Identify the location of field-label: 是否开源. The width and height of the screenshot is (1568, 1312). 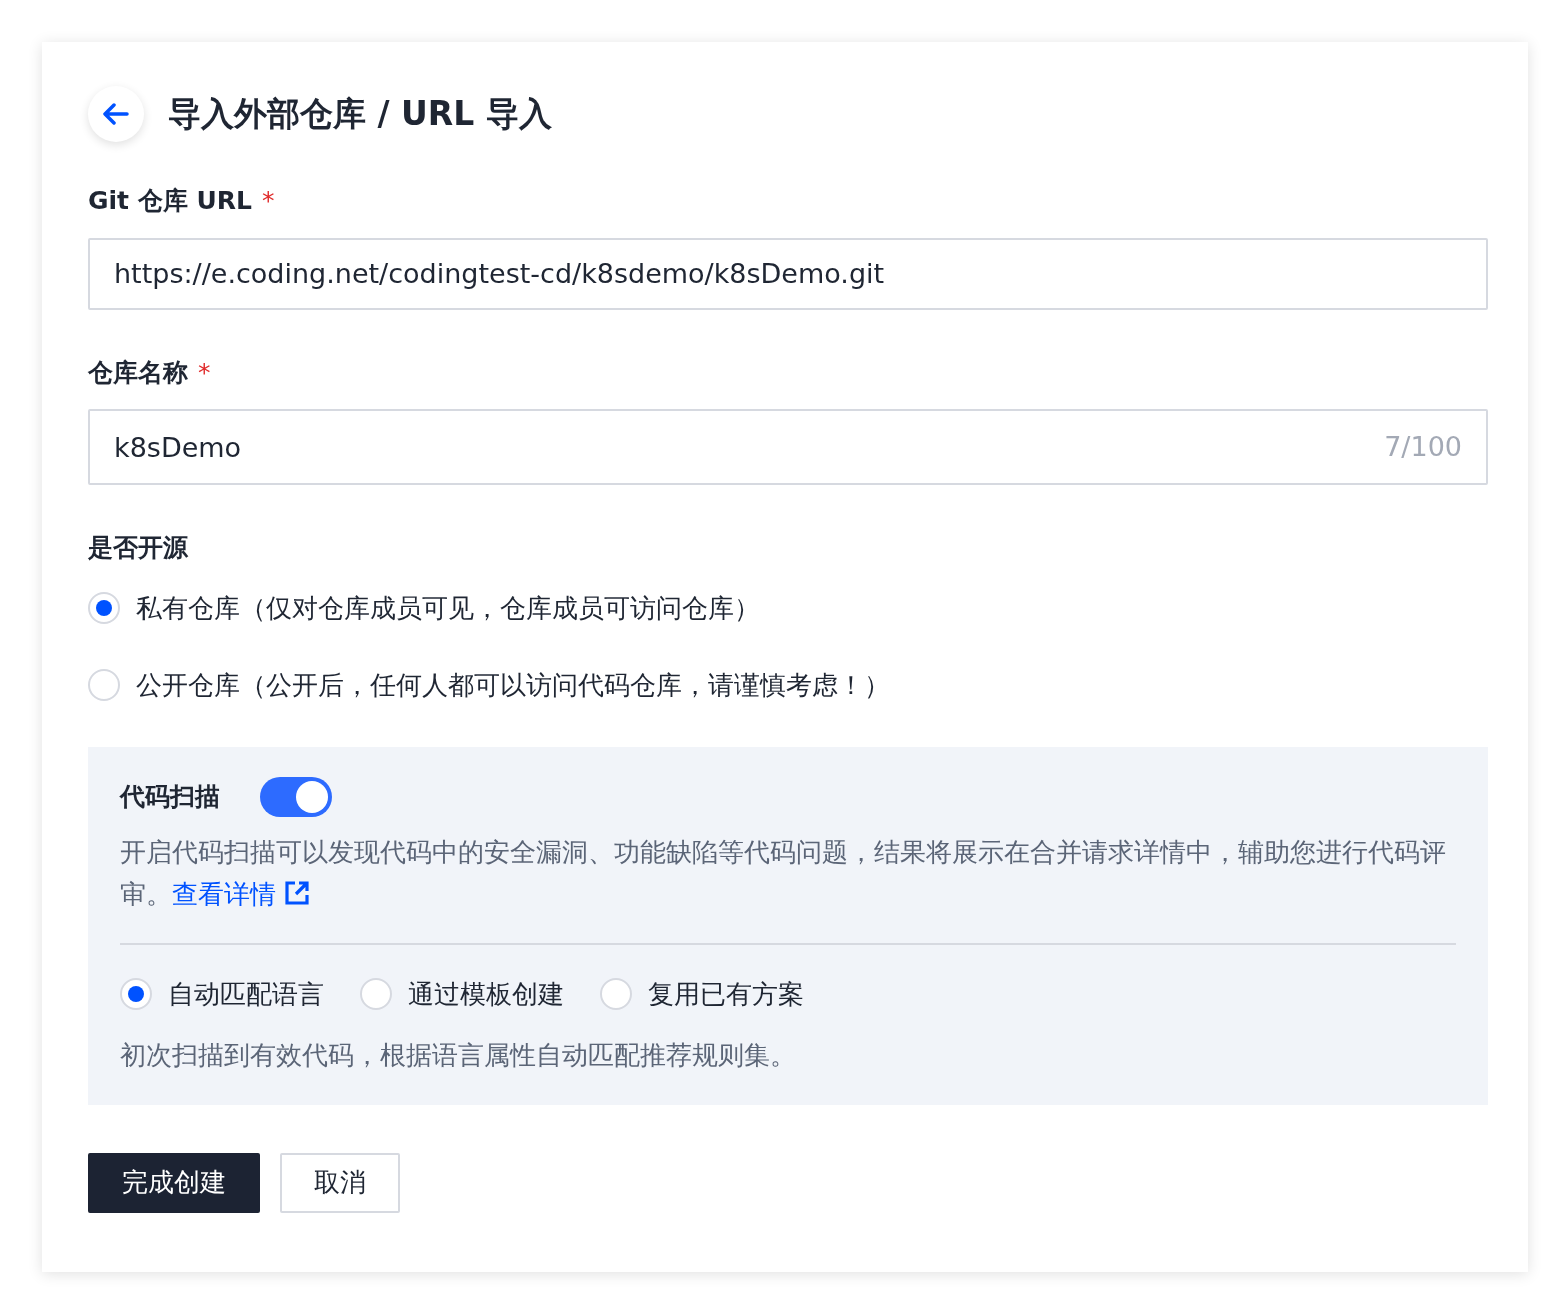
(138, 548).